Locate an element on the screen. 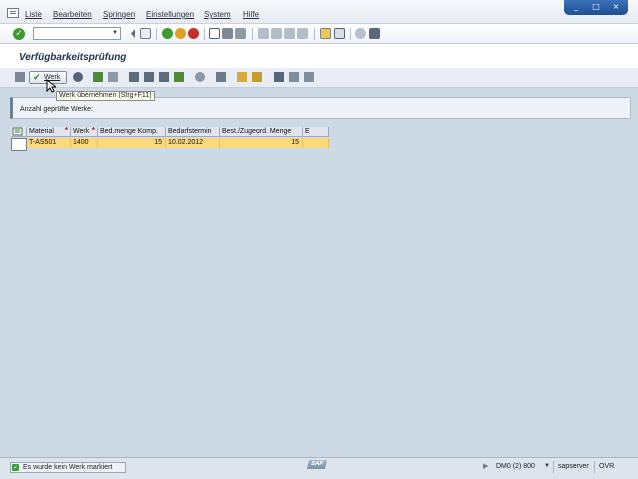 This screenshot has height=479, width=638. menu-einstellungen: Einstellungen is located at coordinates (170, 14).